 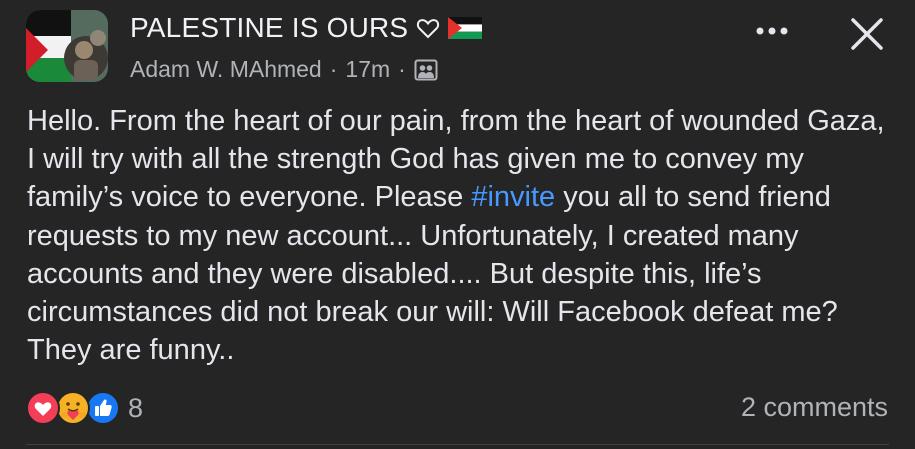 I want to click on post-time: 17m, so click(x=367, y=69).